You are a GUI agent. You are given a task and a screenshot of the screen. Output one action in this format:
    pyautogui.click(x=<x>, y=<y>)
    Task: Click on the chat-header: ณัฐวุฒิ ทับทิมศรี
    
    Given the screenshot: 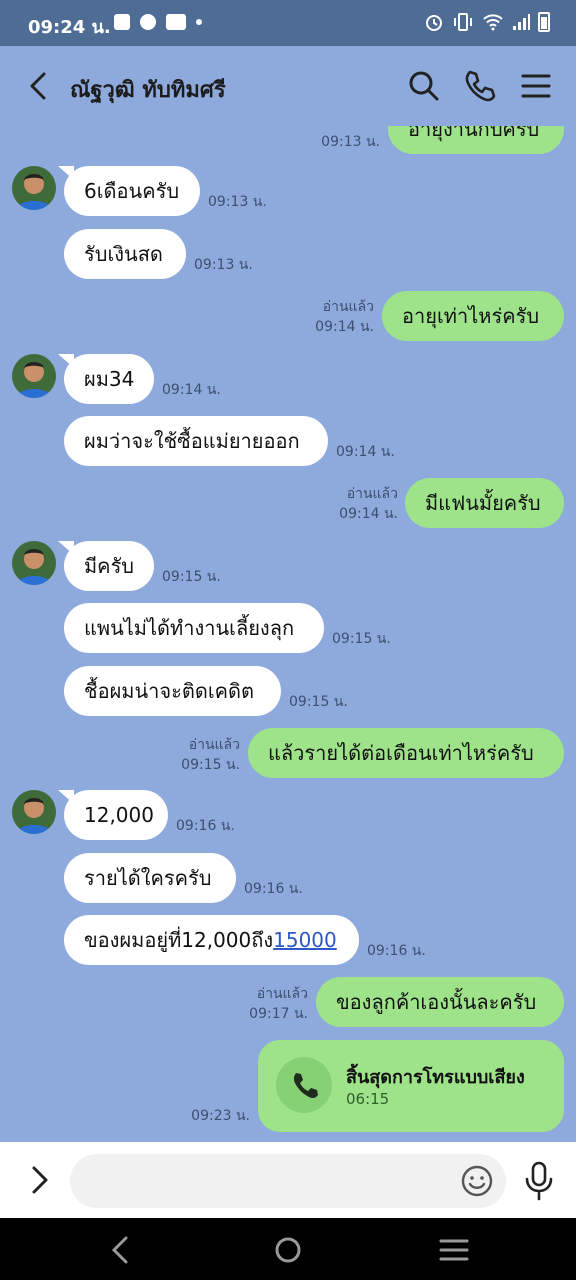 What is the action you would take?
    pyautogui.click(x=288, y=86)
    